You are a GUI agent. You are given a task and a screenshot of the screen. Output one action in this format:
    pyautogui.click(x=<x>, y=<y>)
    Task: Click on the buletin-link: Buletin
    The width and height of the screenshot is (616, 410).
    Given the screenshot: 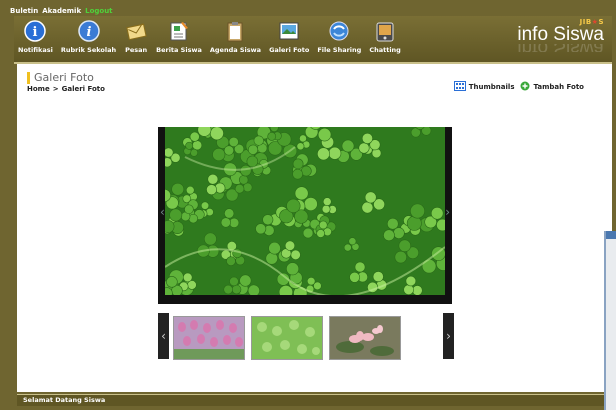 What is the action you would take?
    pyautogui.click(x=24, y=11)
    